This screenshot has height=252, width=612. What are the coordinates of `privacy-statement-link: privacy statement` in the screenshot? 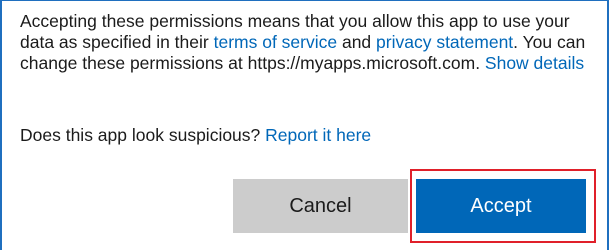 It's located at (444, 42).